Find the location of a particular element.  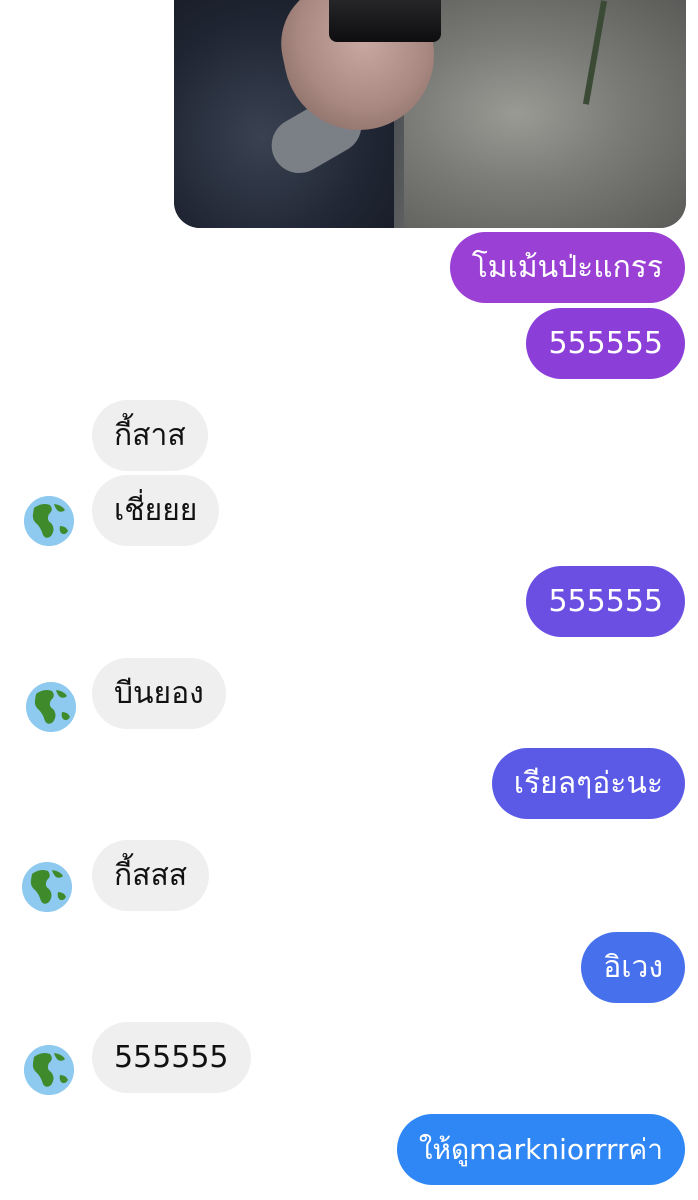

shared-photo is located at coordinates (430, 114).